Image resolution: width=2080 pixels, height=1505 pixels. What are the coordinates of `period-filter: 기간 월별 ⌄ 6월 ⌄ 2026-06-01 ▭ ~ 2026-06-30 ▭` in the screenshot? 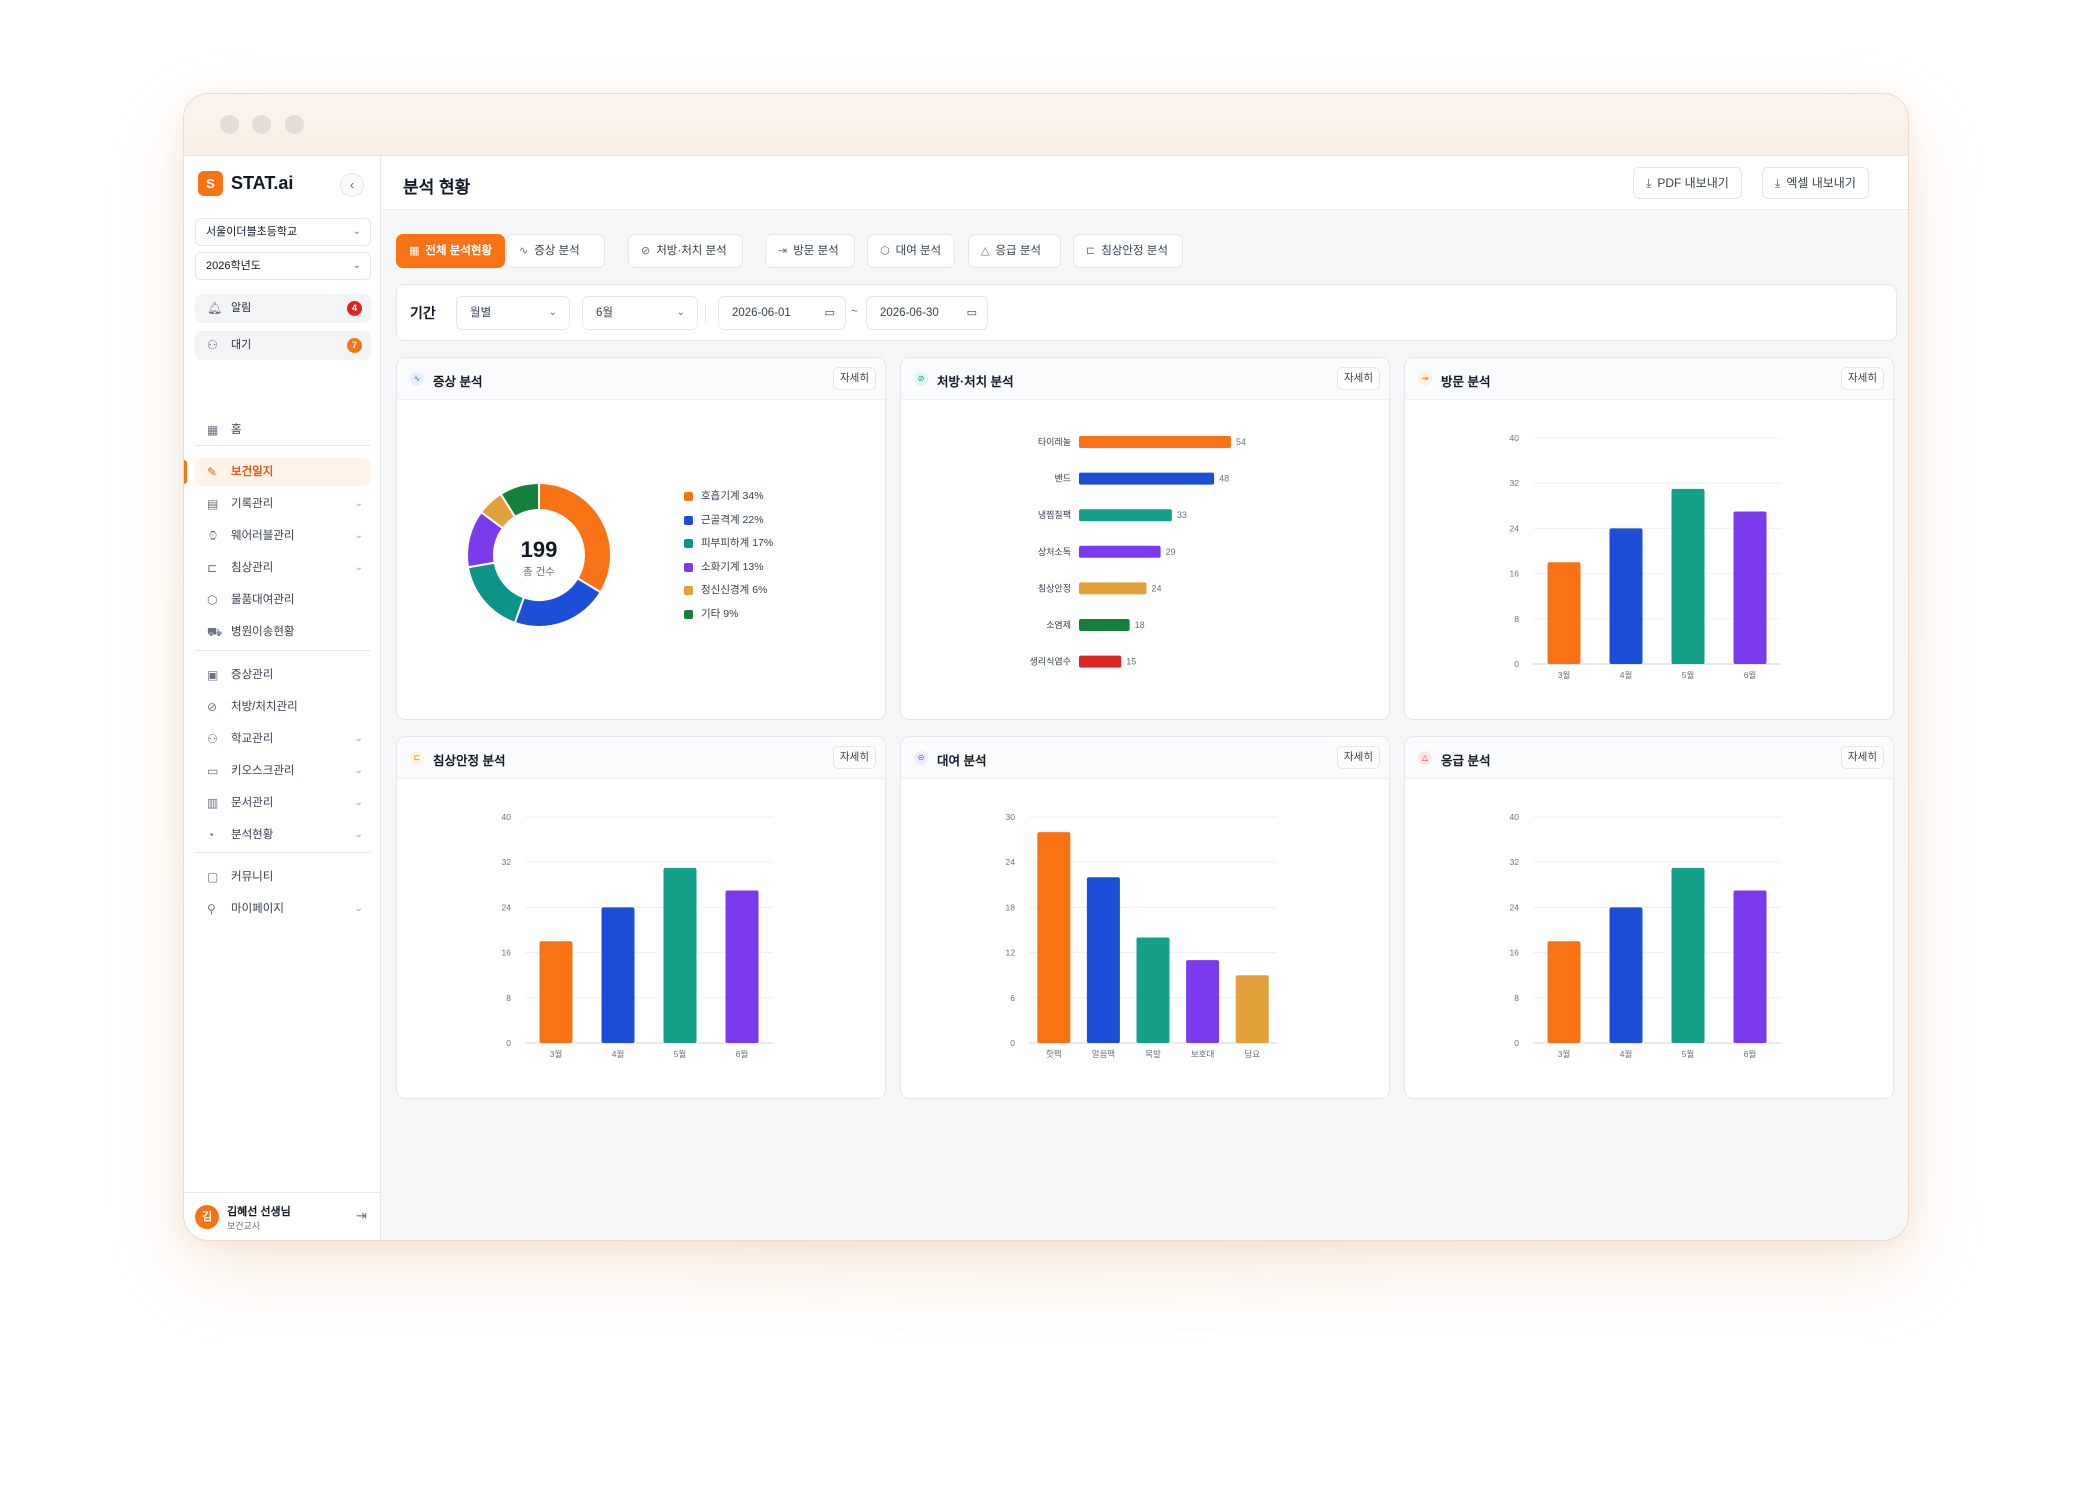 It's located at (1146, 312).